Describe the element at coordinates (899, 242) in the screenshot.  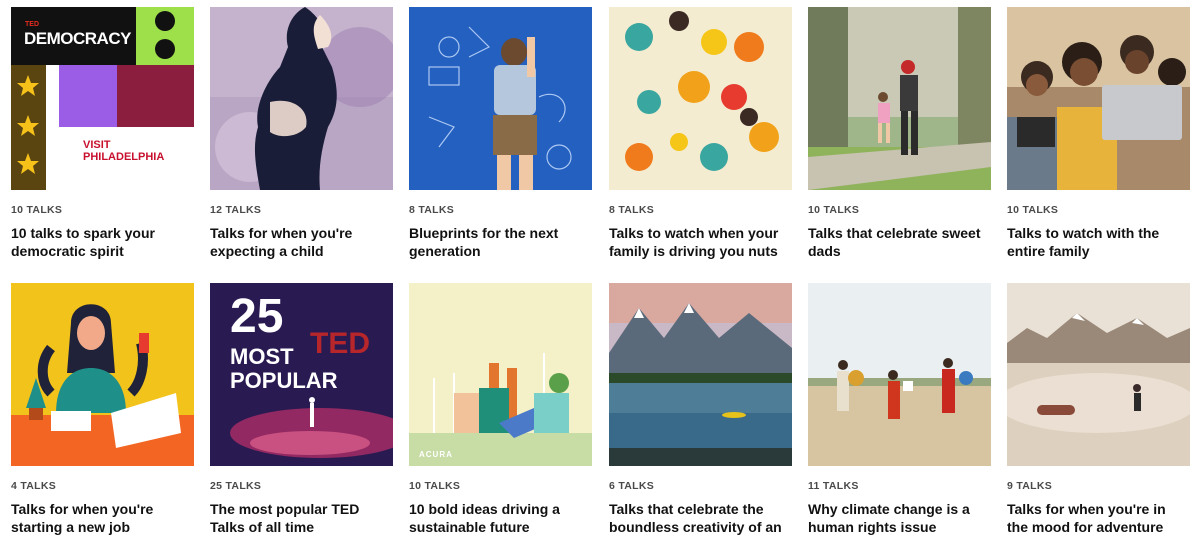
I see `playlist-title: Talks that celebrate sweet dads` at that location.